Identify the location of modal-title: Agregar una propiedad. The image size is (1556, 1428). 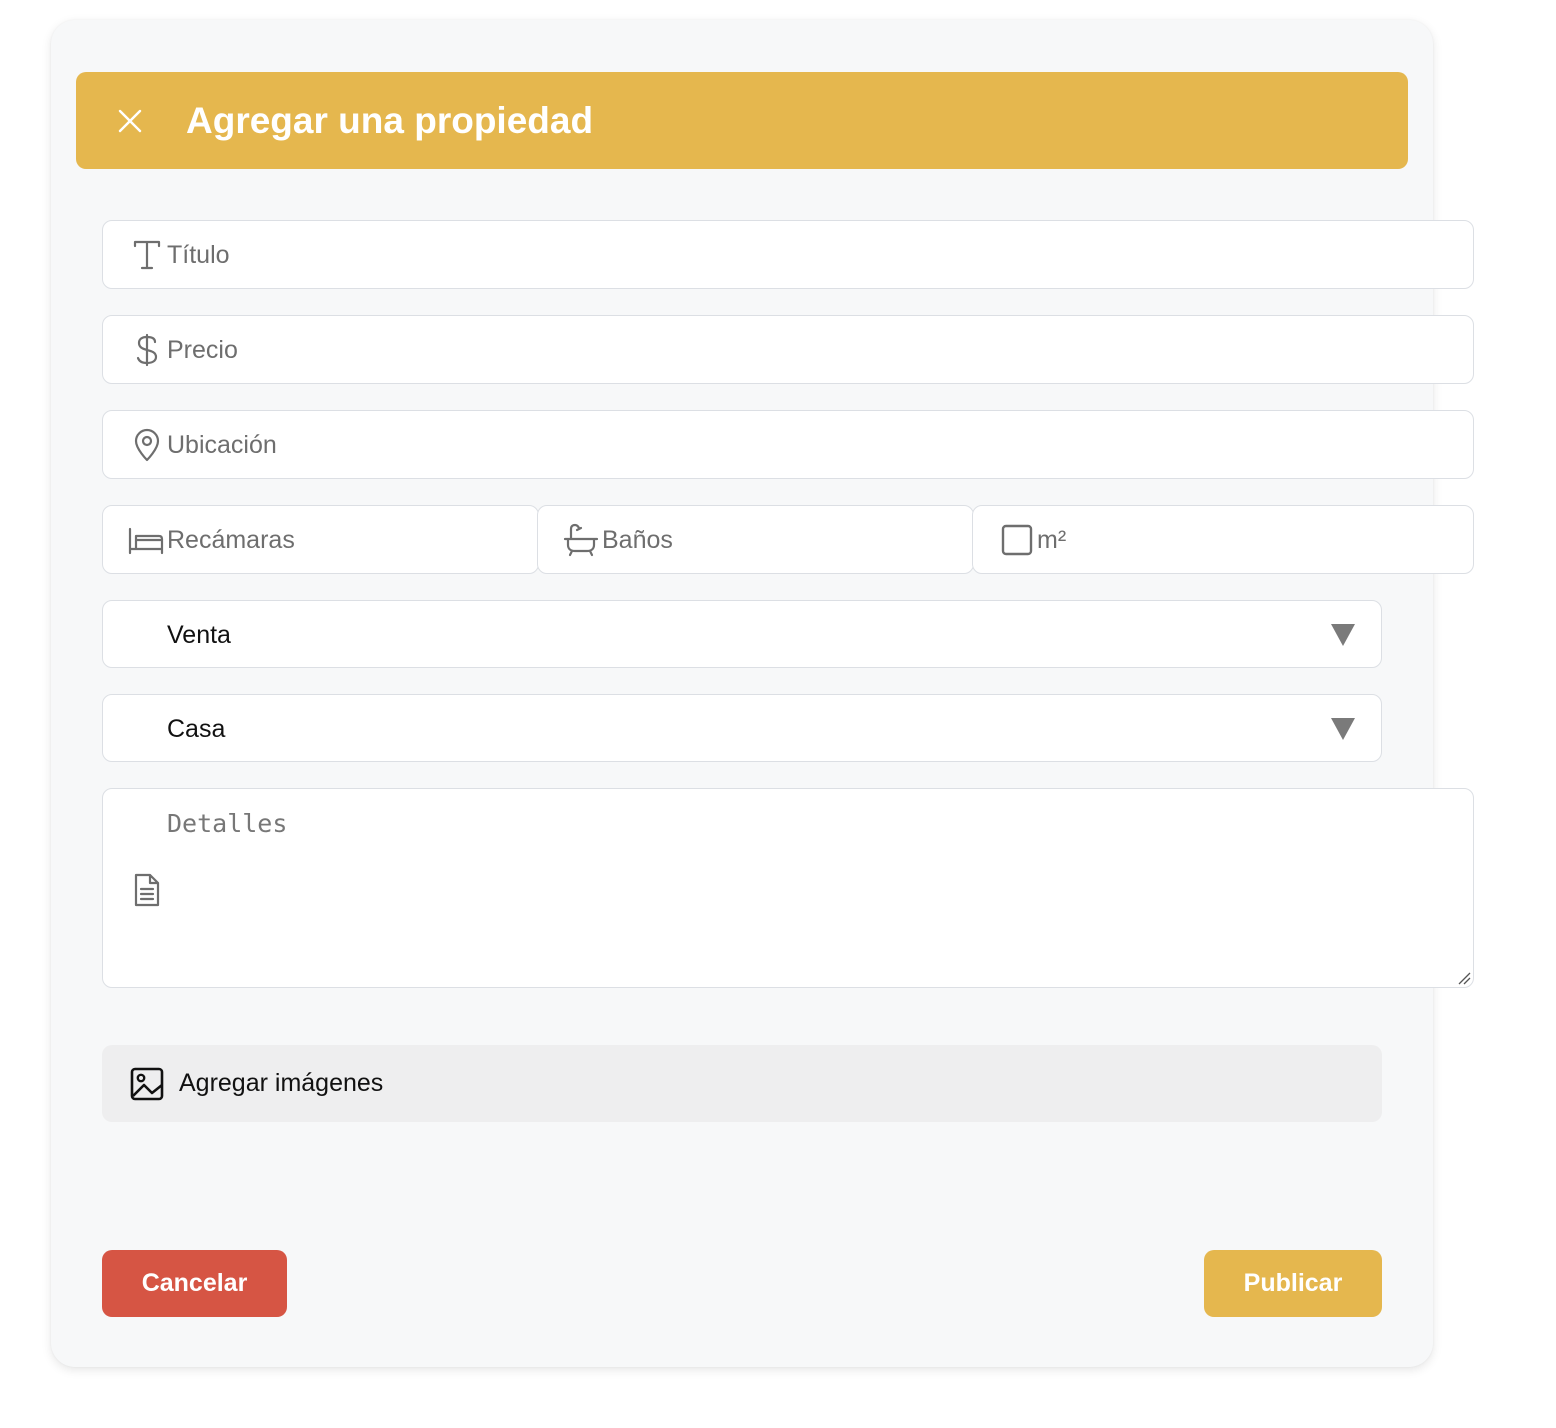
(390, 120).